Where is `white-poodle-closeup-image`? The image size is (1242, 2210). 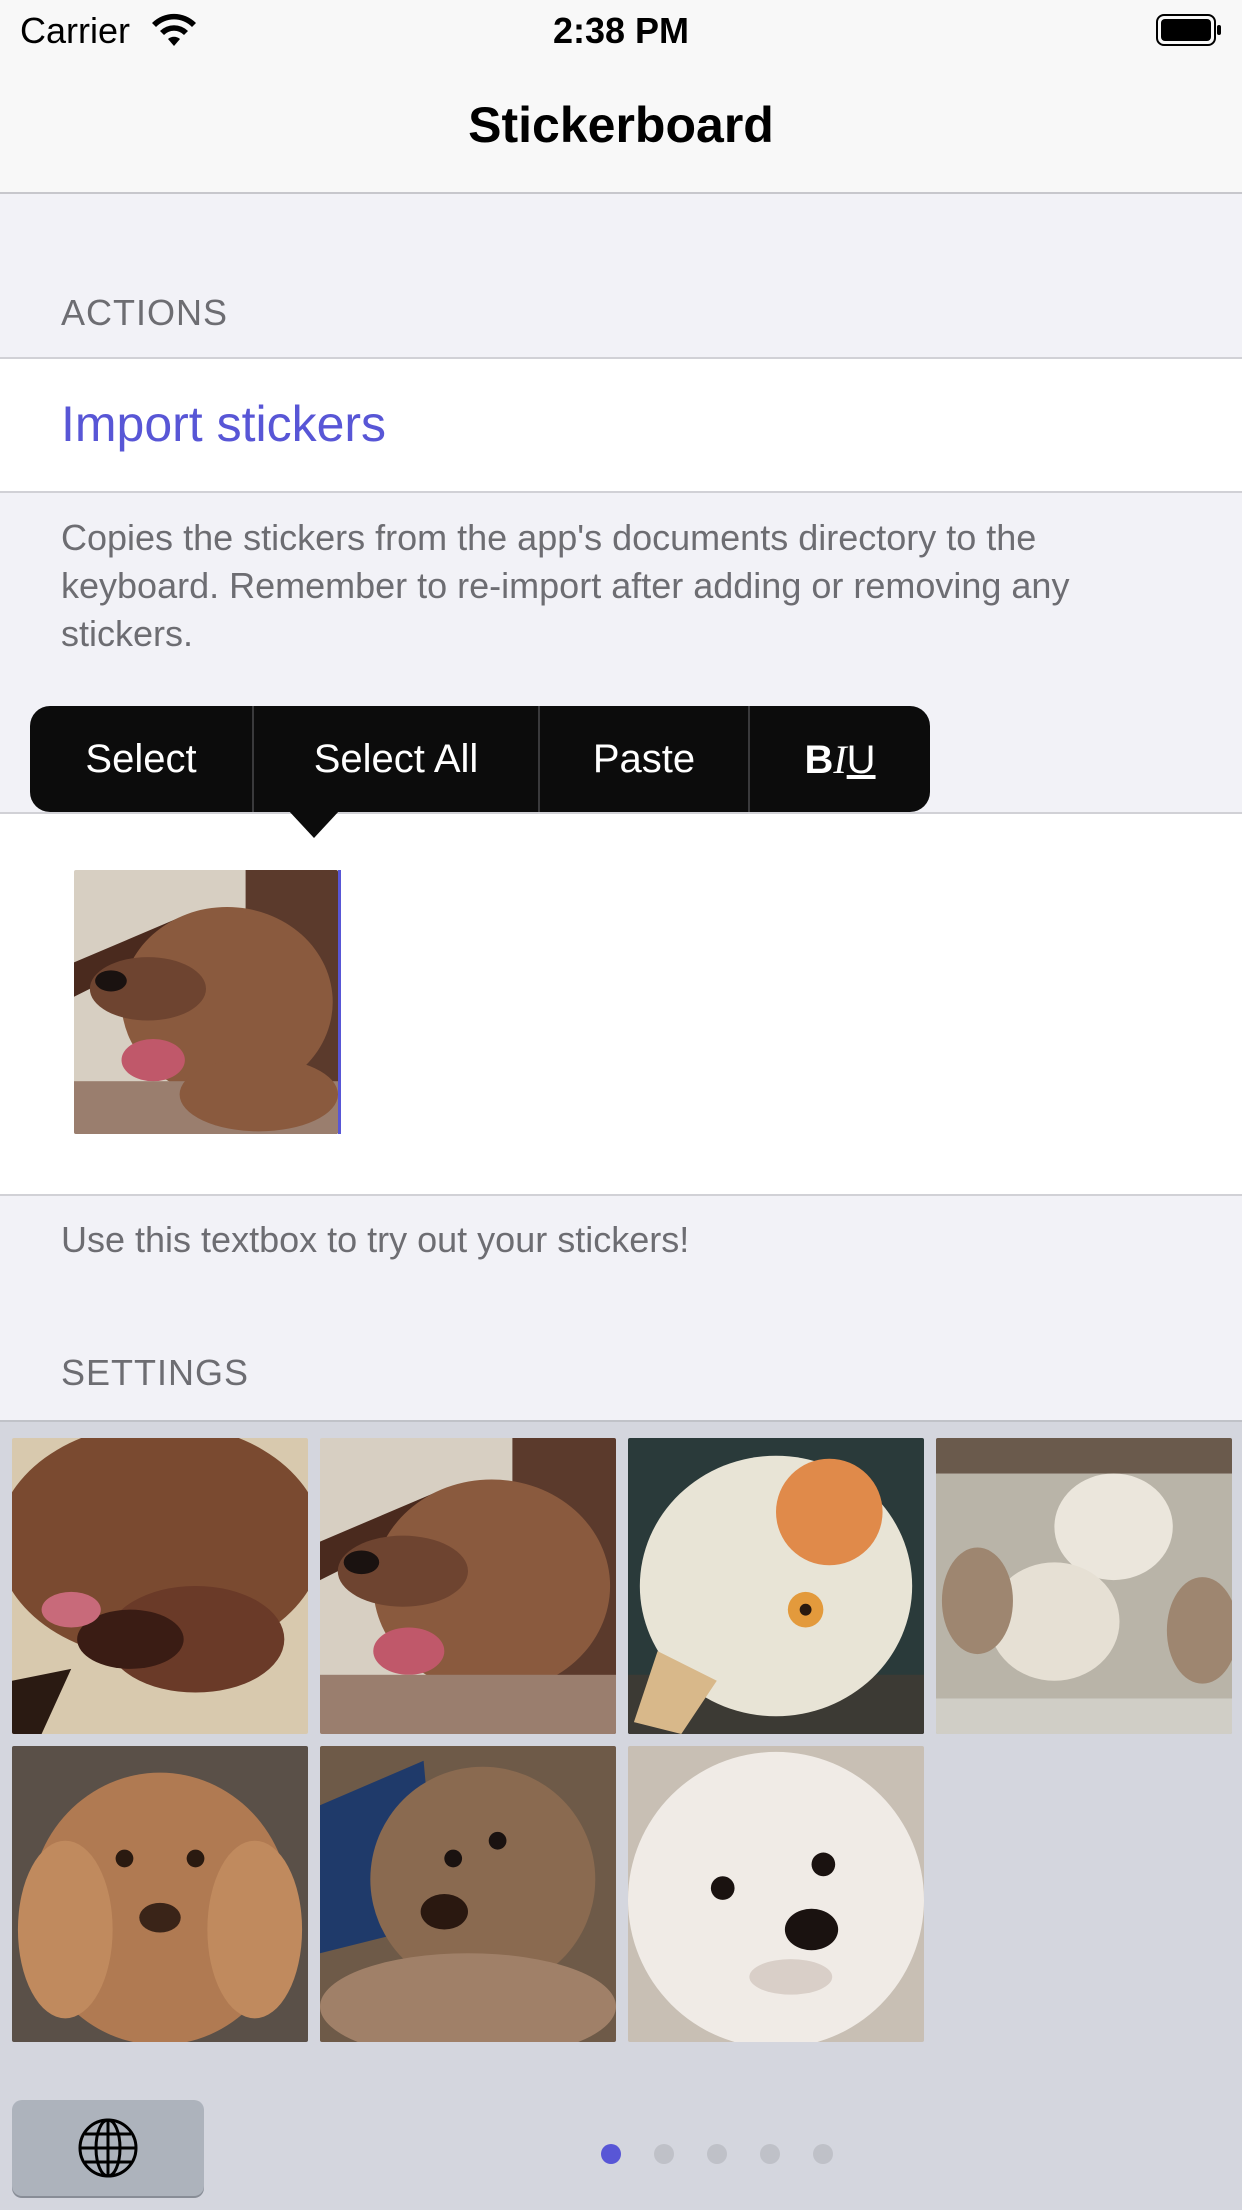 white-poodle-closeup-image is located at coordinates (776, 1894).